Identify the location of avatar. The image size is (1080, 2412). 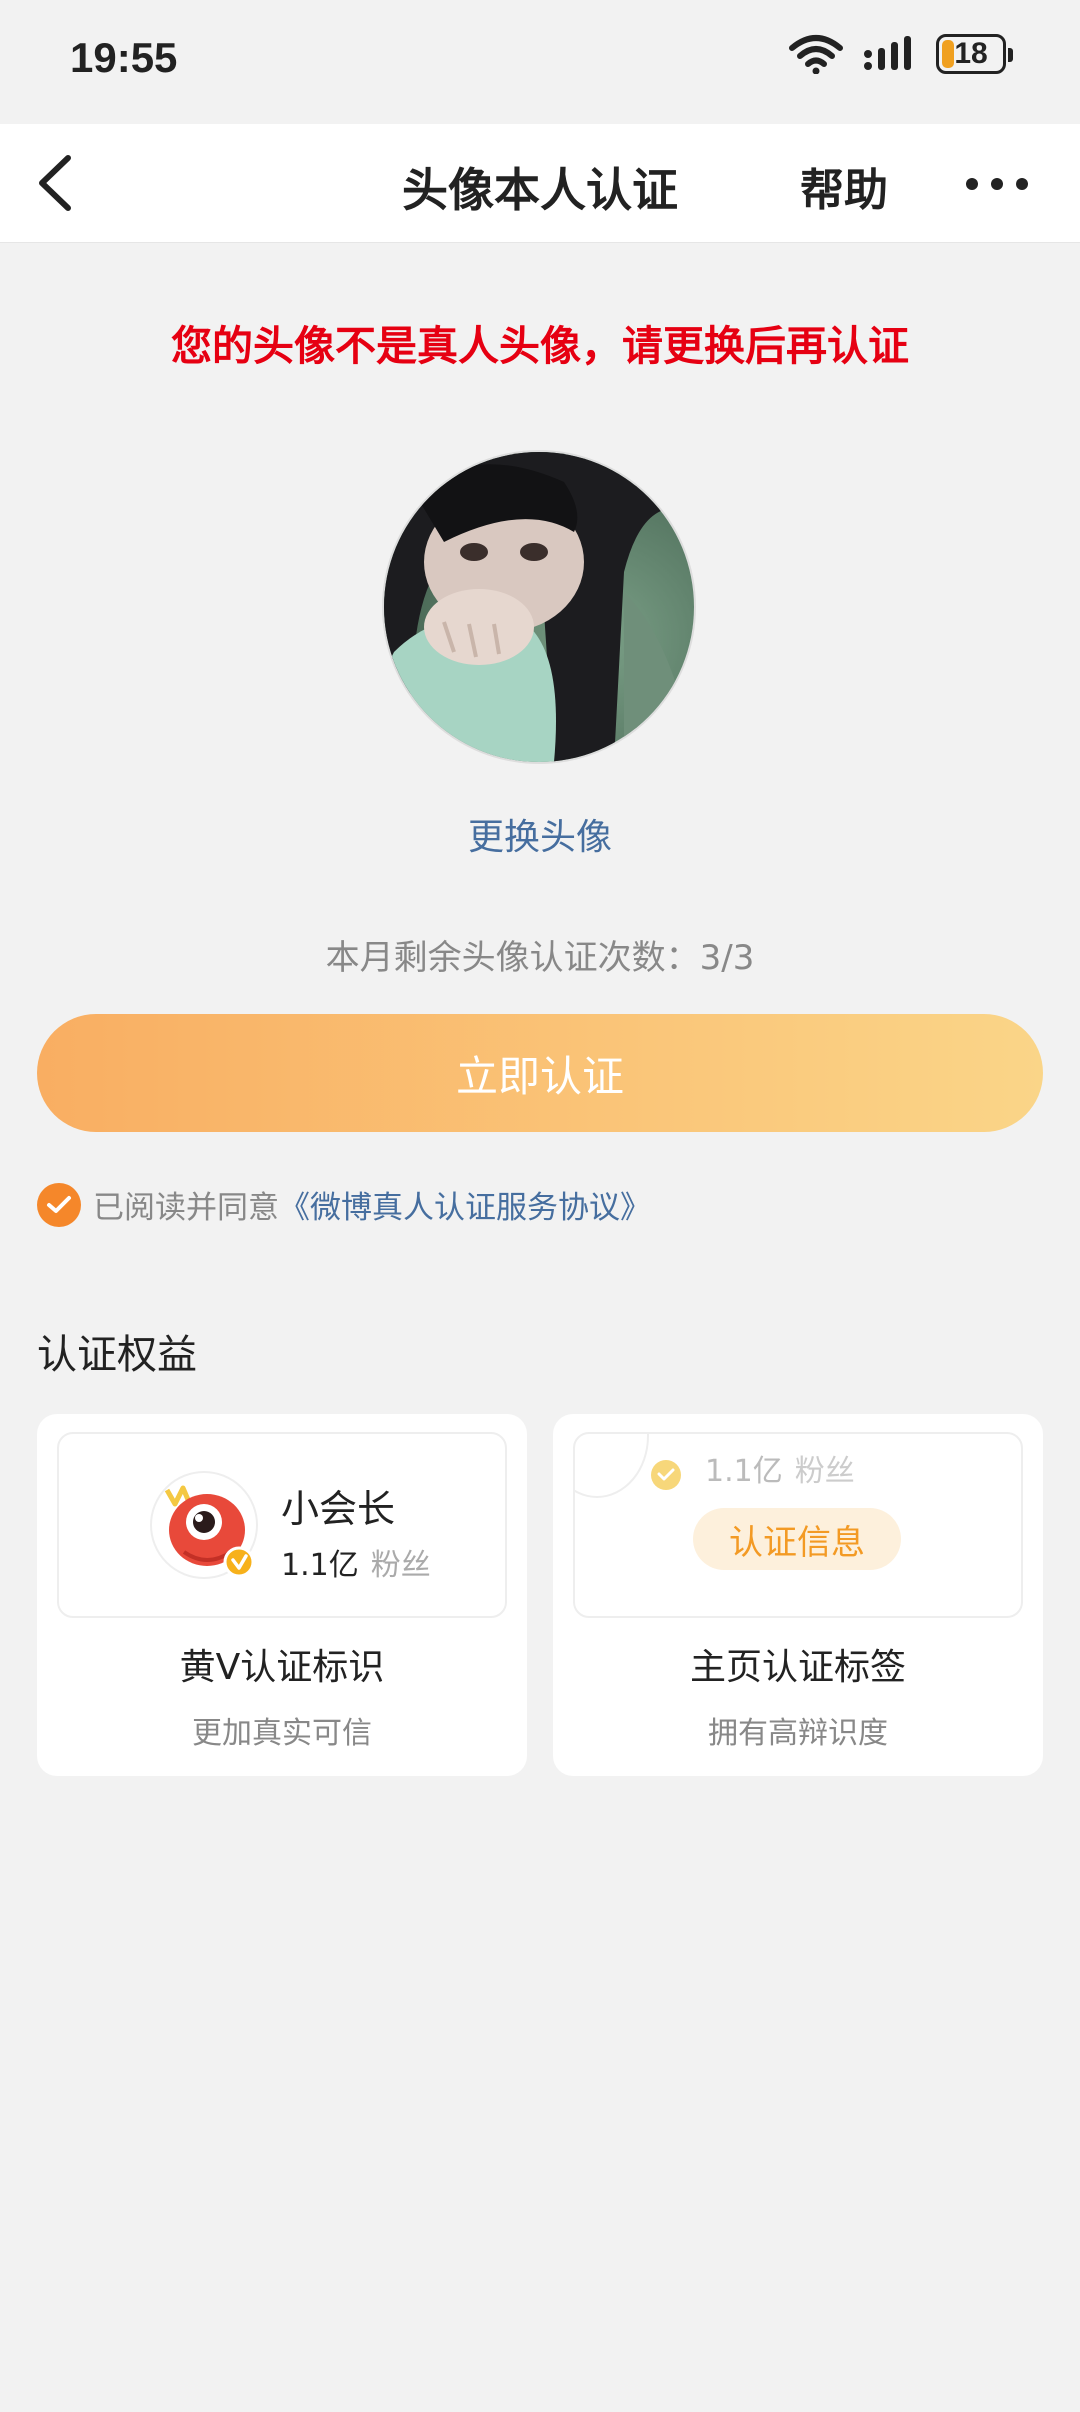
(539, 607).